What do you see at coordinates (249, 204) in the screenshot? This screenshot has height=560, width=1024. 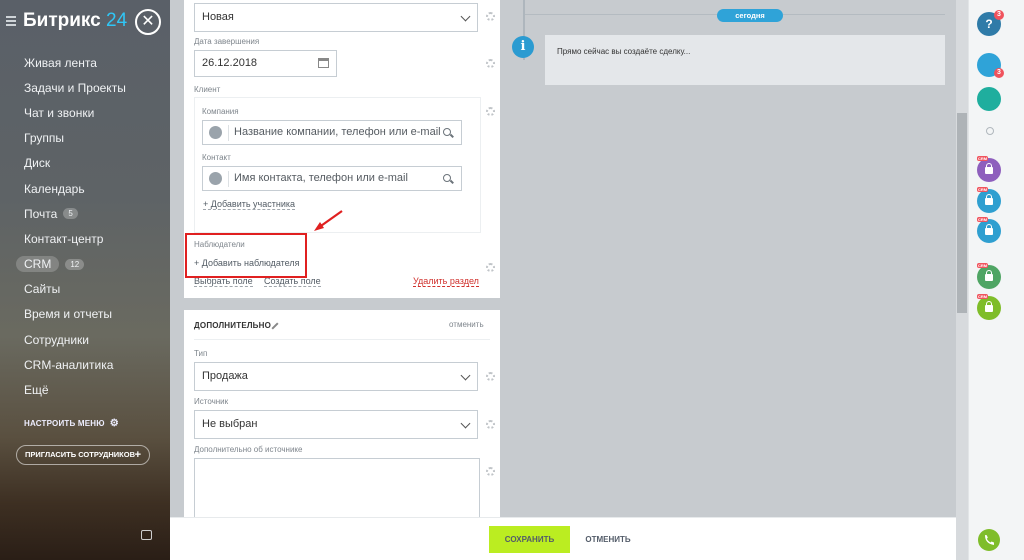 I see `add-participant-link: + Добавить участника` at bounding box center [249, 204].